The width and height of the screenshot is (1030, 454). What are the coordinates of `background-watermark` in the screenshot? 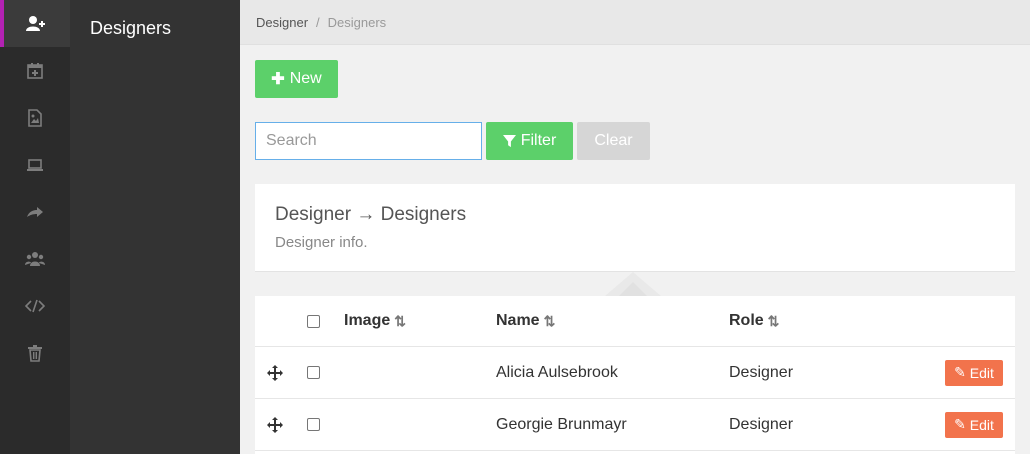 It's located at (633, 284).